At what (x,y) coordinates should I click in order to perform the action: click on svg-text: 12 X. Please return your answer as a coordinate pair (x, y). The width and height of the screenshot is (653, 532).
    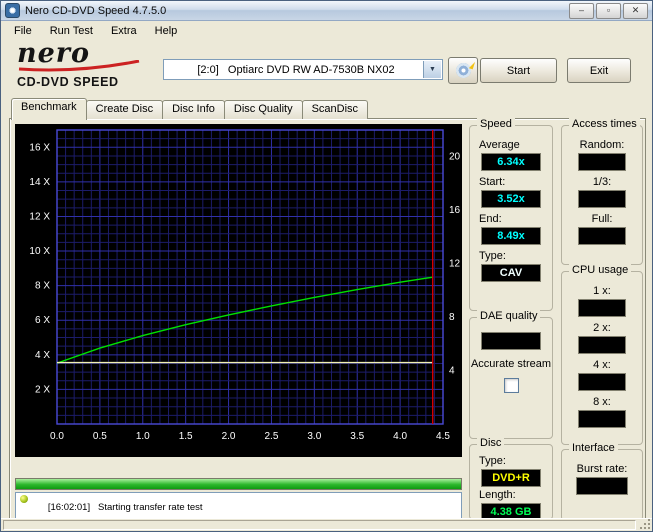
    Looking at the image, I should click on (39, 216).